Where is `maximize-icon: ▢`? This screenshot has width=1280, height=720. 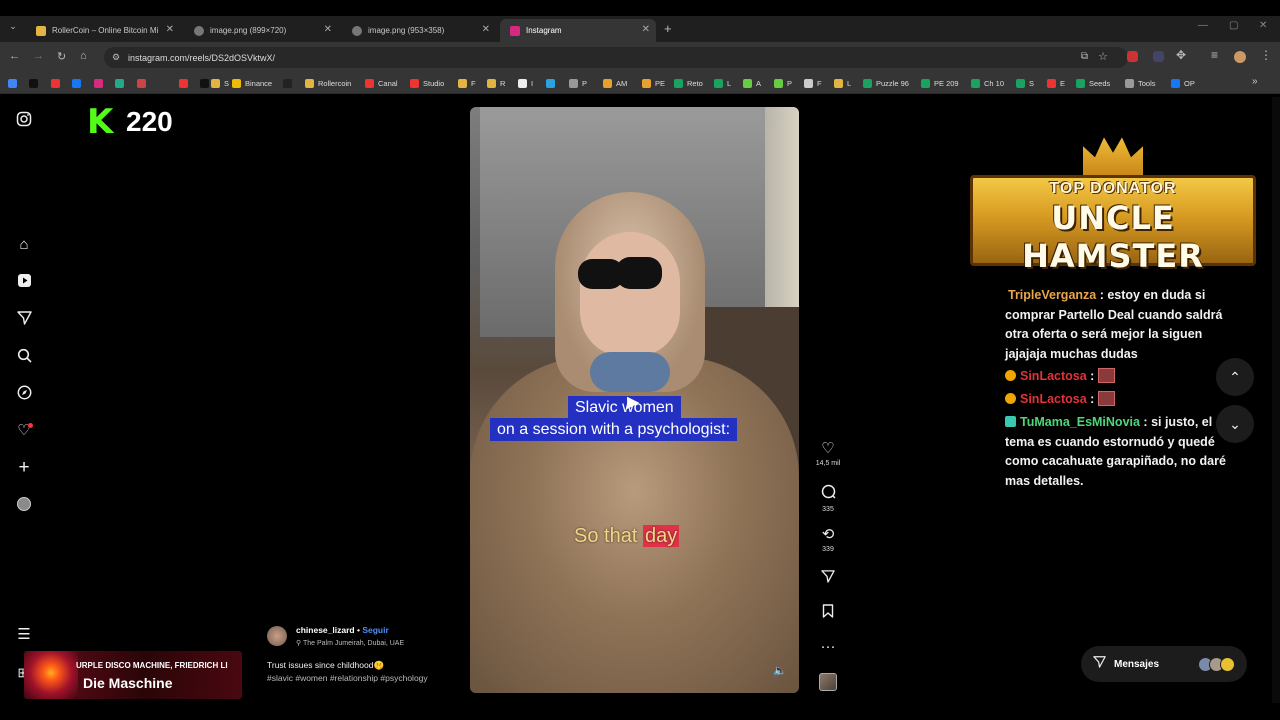 maximize-icon: ▢ is located at coordinates (1233, 25).